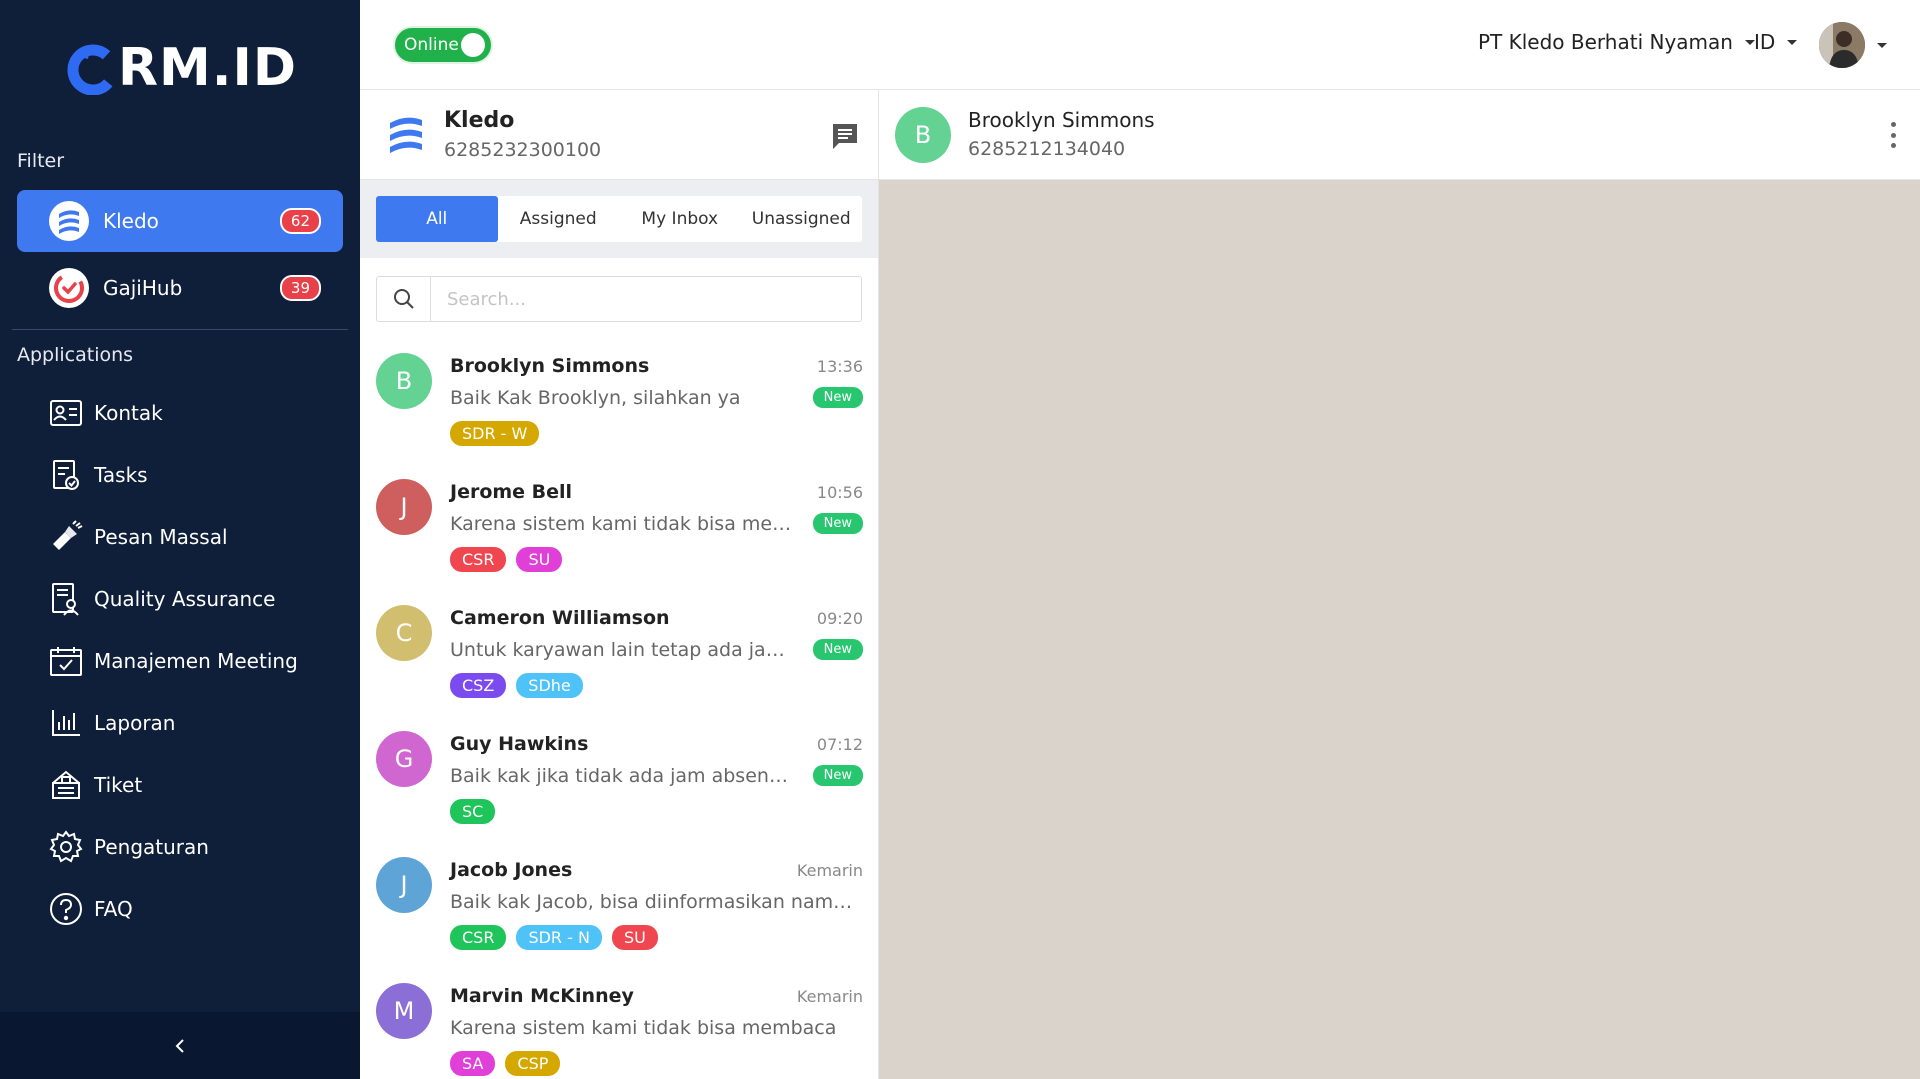  Describe the element at coordinates (95, 785) in the screenshot. I see `nav-item-tiket: Tiket` at that location.